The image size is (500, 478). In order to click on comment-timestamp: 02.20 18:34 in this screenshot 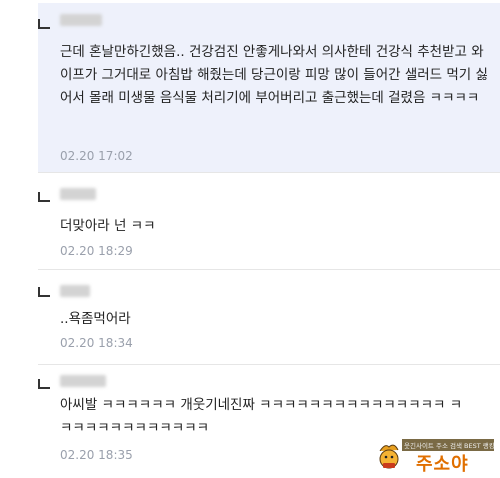, I will do `click(96, 343)`.